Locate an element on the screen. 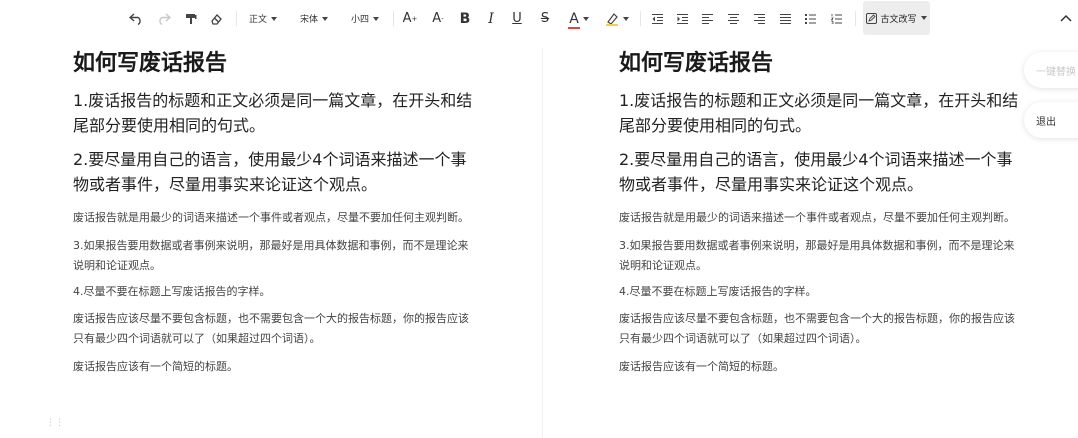 Image resolution: width=1078 pixels, height=438 pixels. highlight-button is located at coordinates (617, 18).